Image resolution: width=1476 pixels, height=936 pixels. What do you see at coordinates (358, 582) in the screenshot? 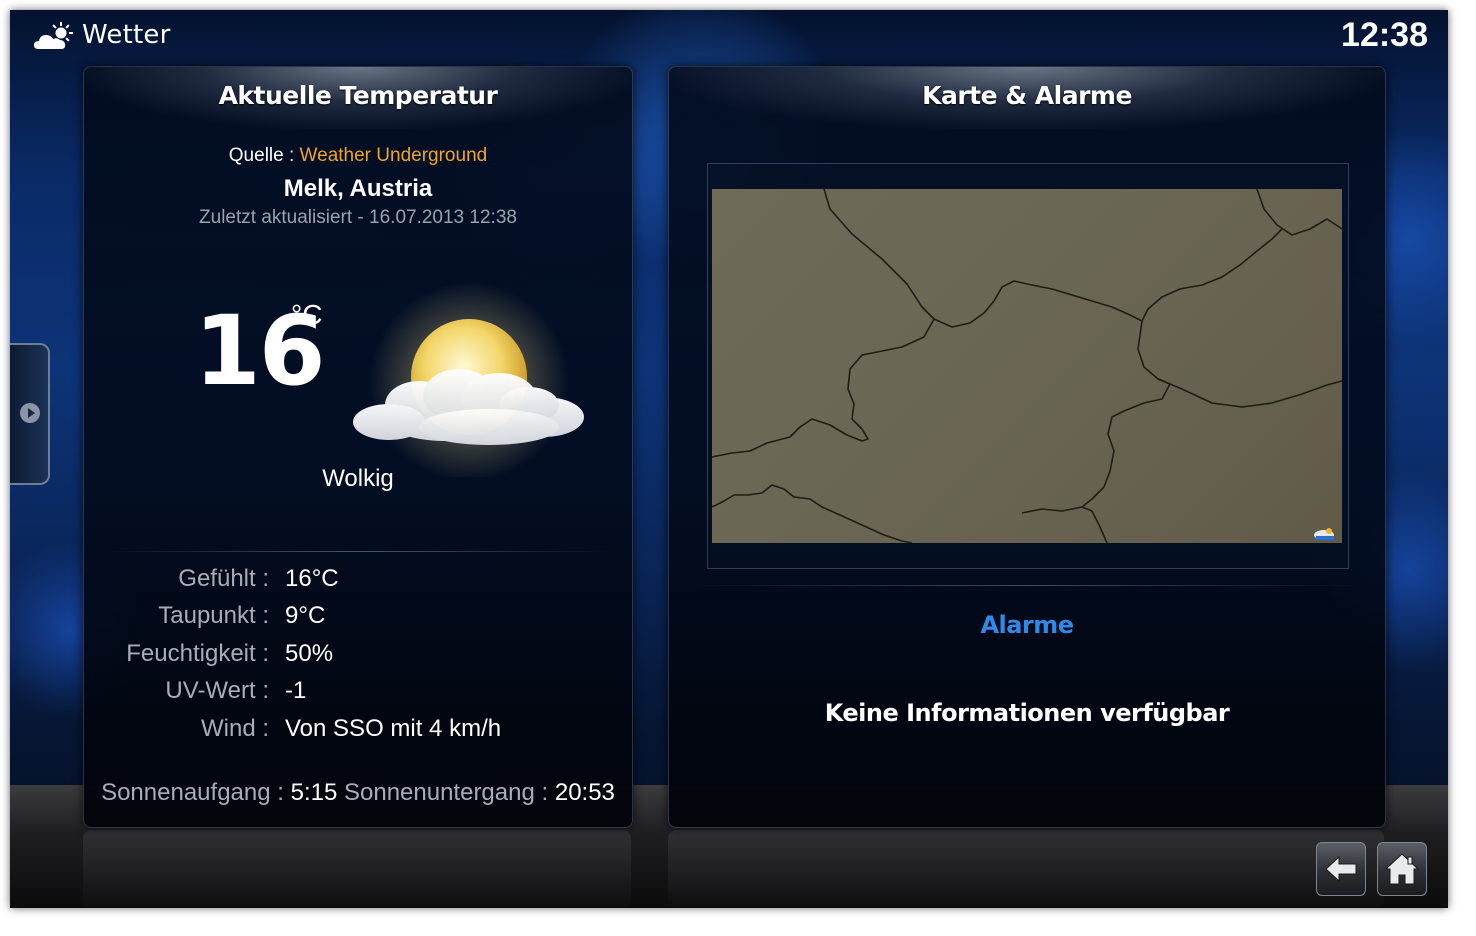
I see `detail-row-feels-like: Gefühlt : 16°C` at bounding box center [358, 582].